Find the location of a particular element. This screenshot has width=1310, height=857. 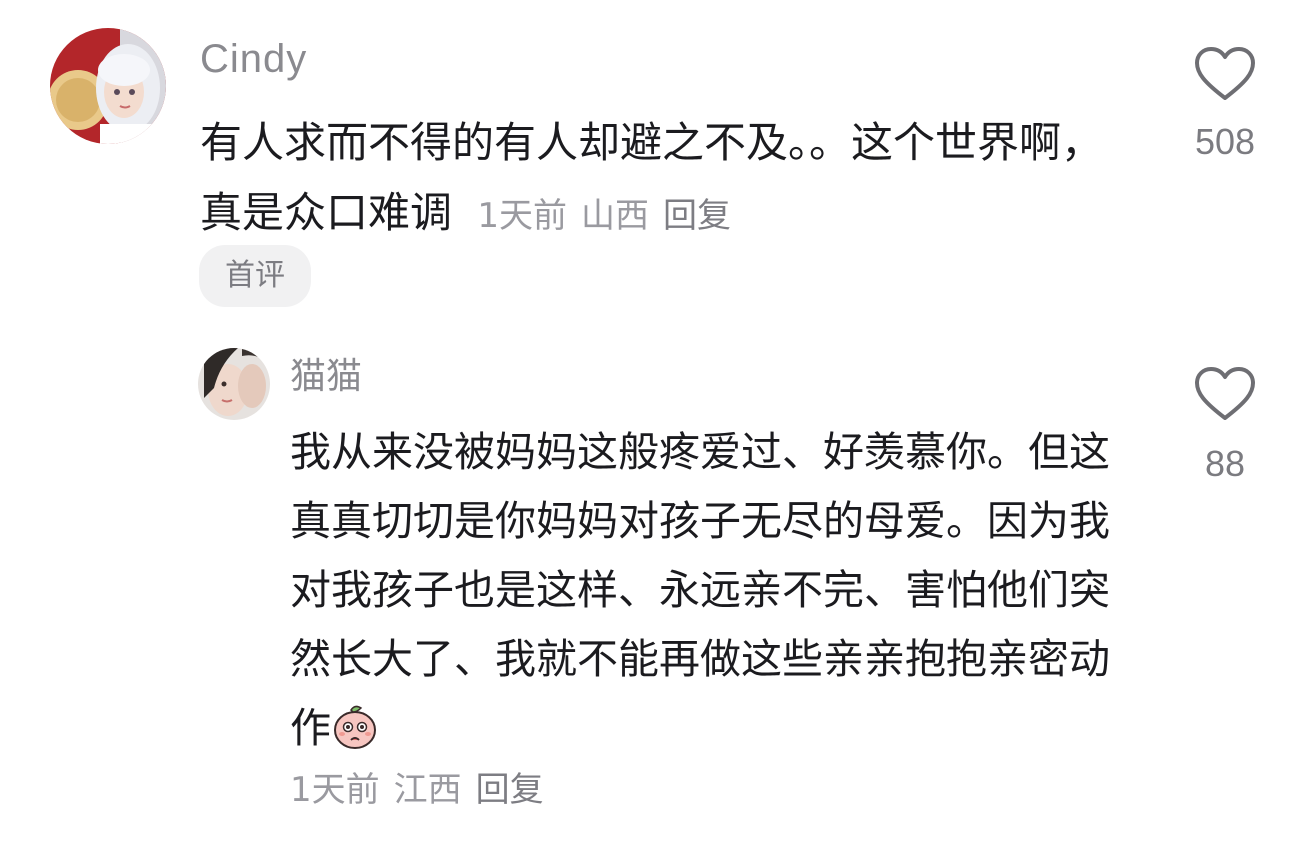

first-comment-badge: 首评 is located at coordinates (255, 276).